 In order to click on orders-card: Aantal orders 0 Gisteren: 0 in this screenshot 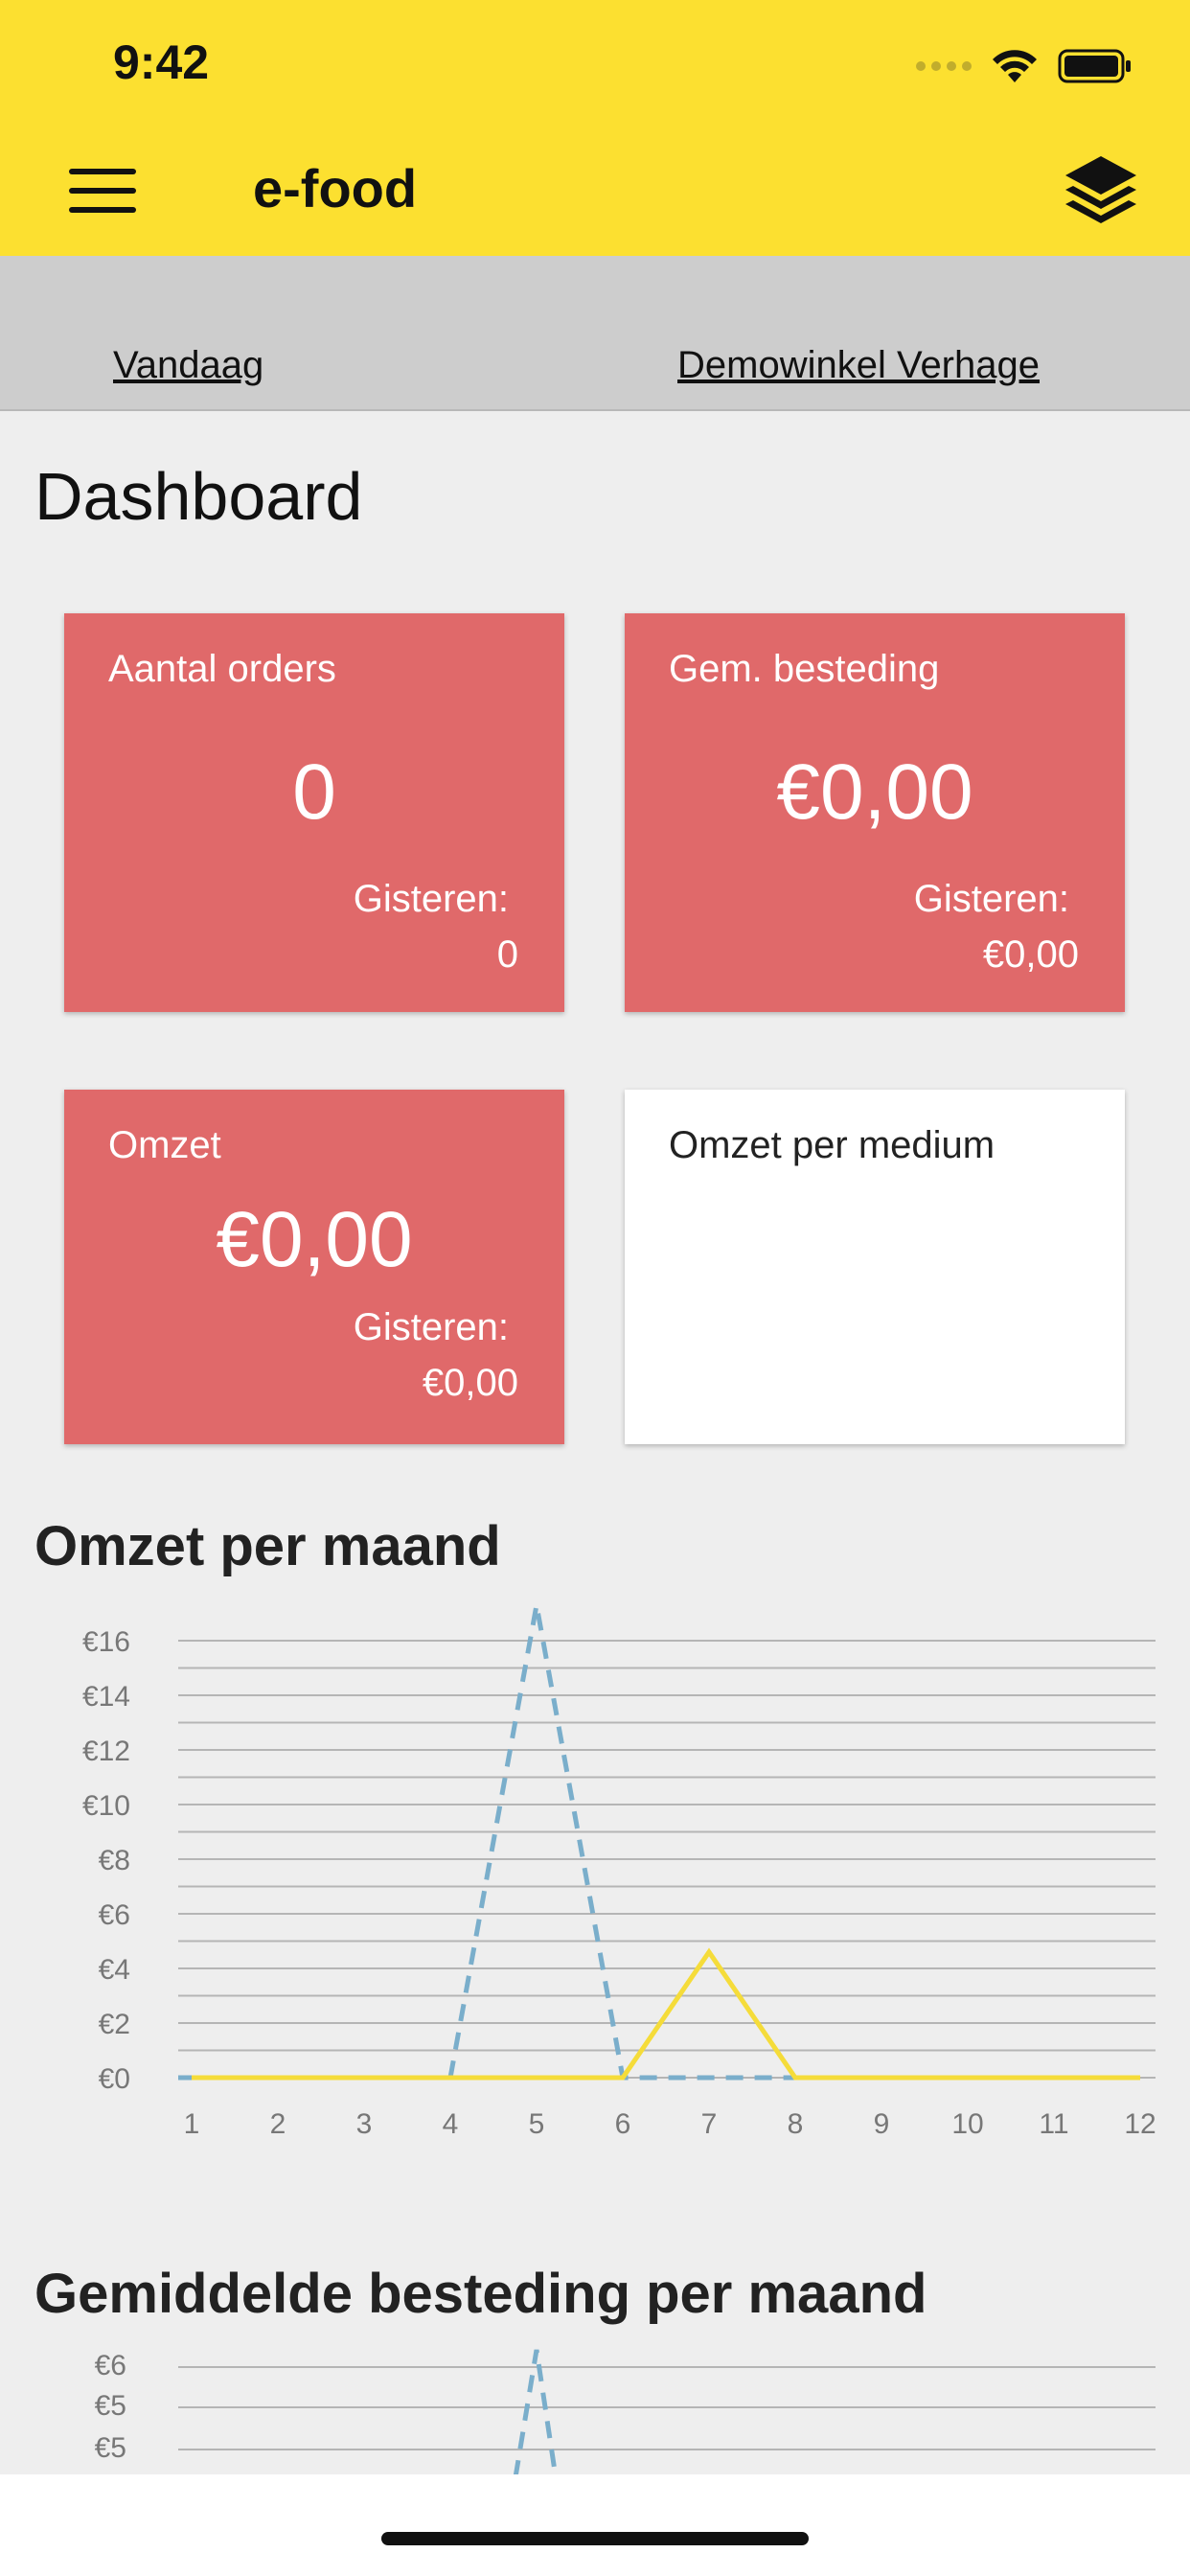, I will do `click(314, 812)`.